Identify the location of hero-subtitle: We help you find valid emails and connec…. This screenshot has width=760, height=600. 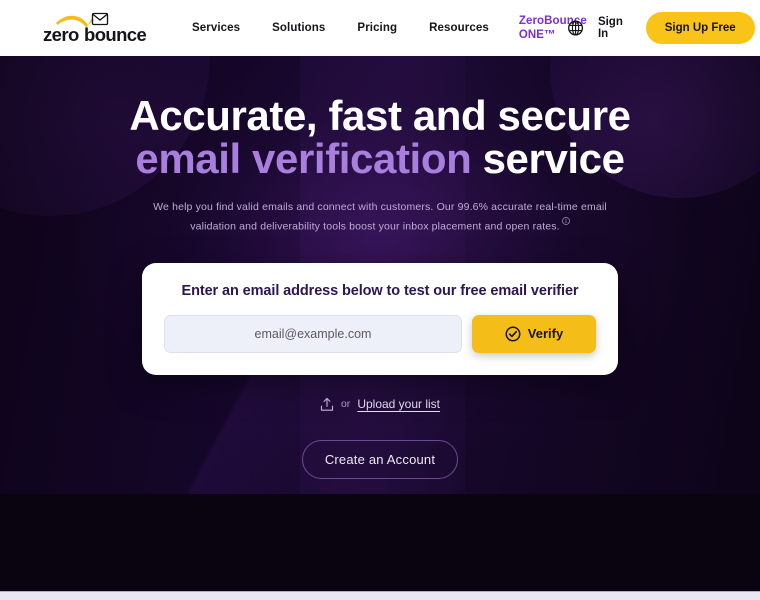
(380, 217).